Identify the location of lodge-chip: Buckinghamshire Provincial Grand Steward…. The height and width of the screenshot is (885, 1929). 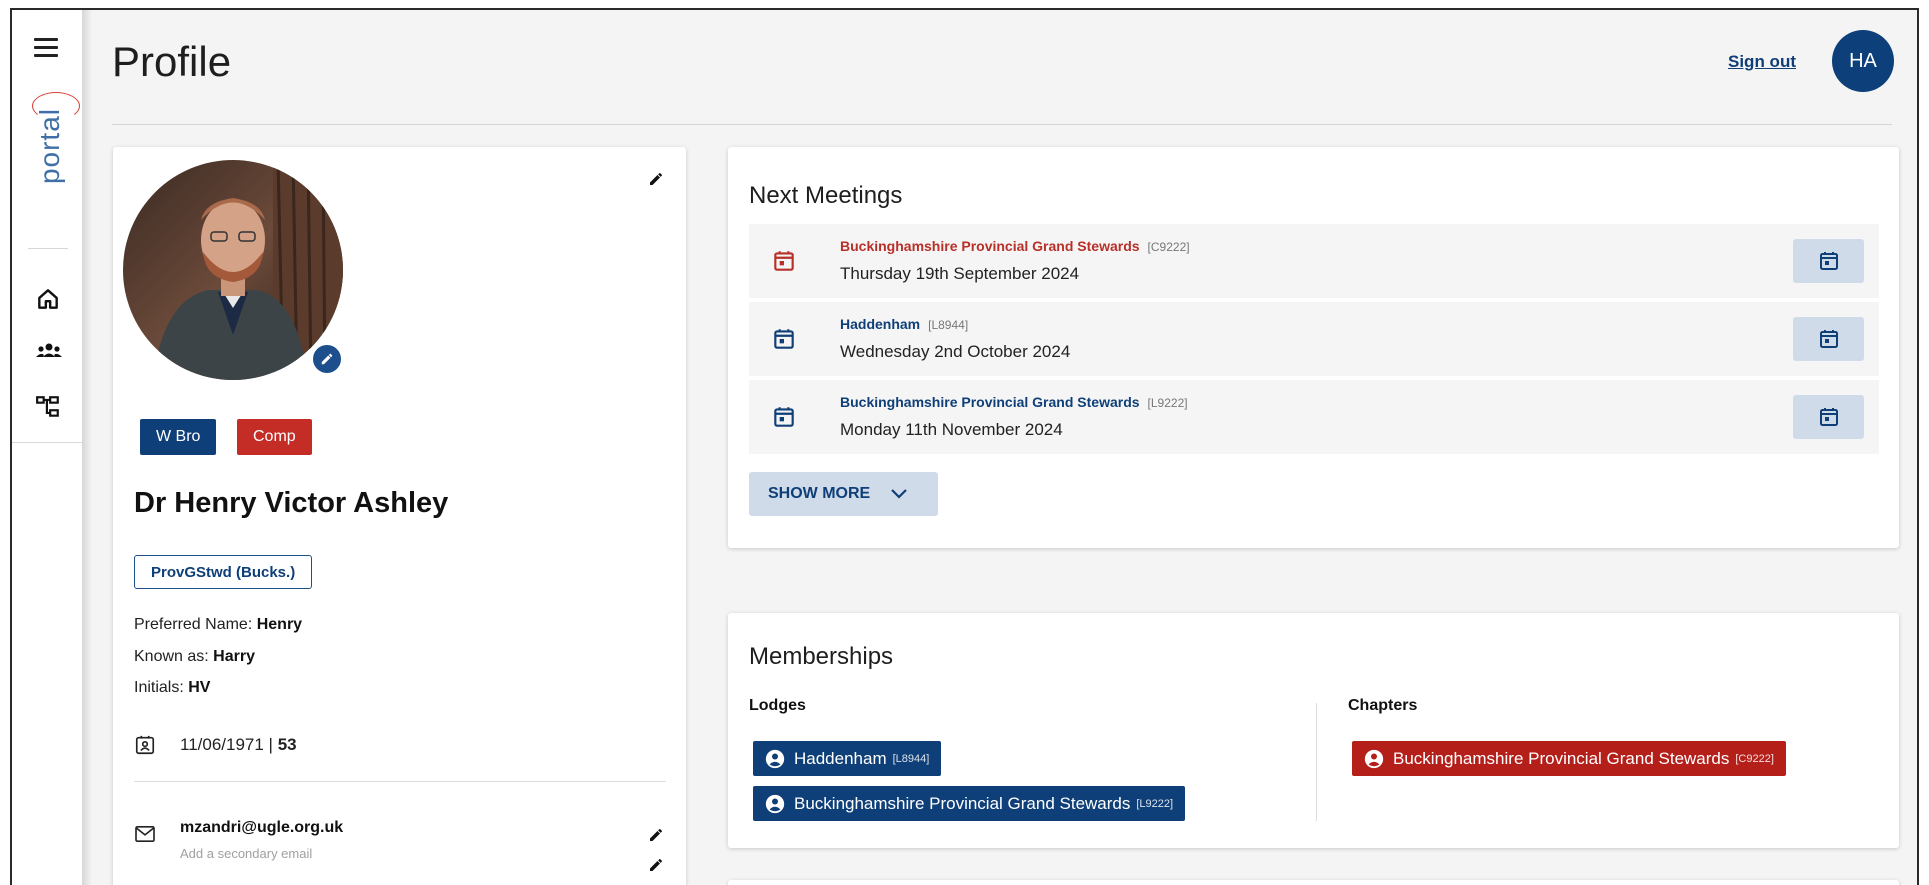
(969, 803).